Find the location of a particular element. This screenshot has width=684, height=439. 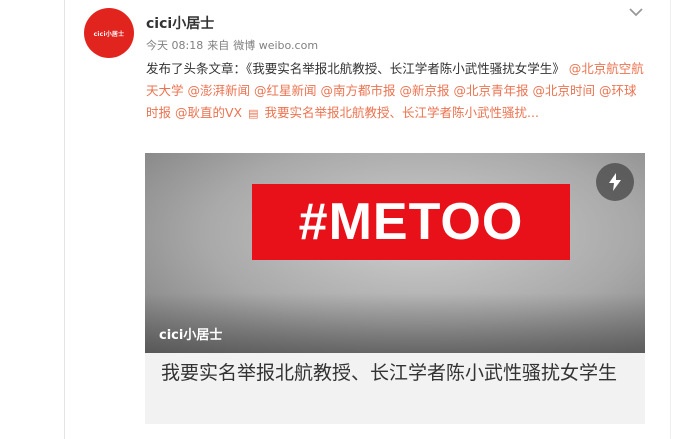

mention-bjqingnian: @北京青年报 is located at coordinates (491, 90).